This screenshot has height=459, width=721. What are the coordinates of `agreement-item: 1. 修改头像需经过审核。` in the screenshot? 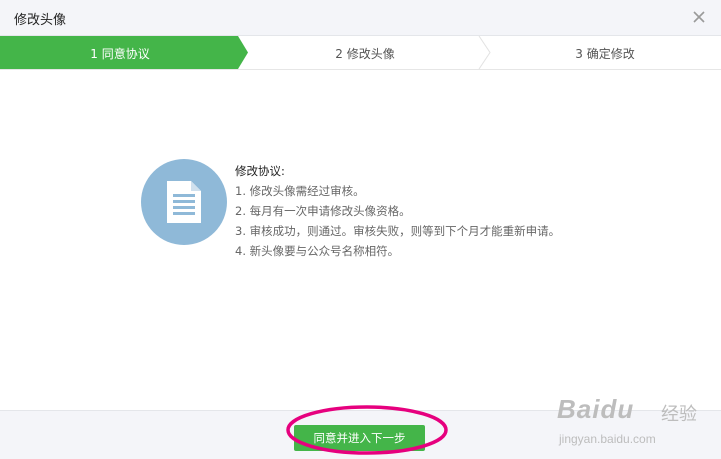 It's located at (300, 191).